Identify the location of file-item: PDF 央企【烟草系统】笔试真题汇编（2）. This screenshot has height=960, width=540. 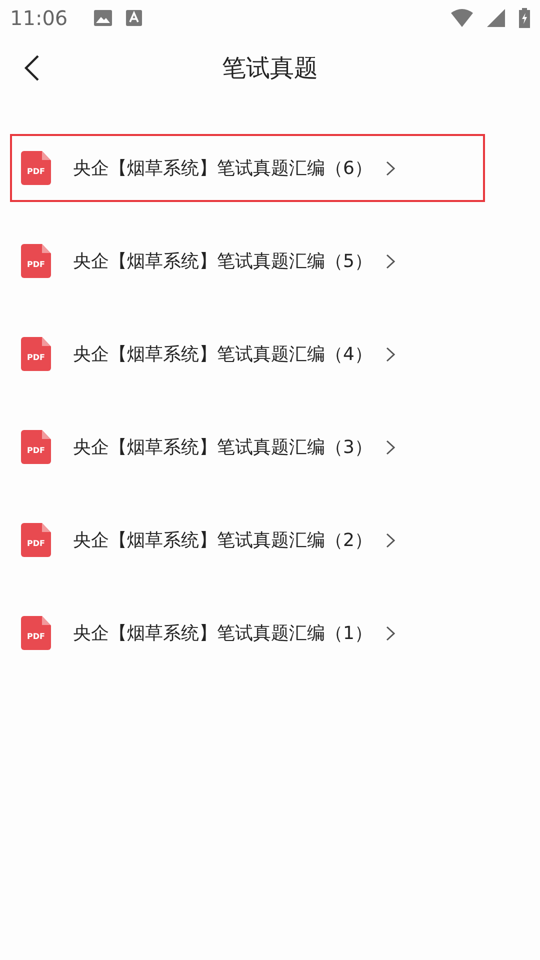
(247, 540).